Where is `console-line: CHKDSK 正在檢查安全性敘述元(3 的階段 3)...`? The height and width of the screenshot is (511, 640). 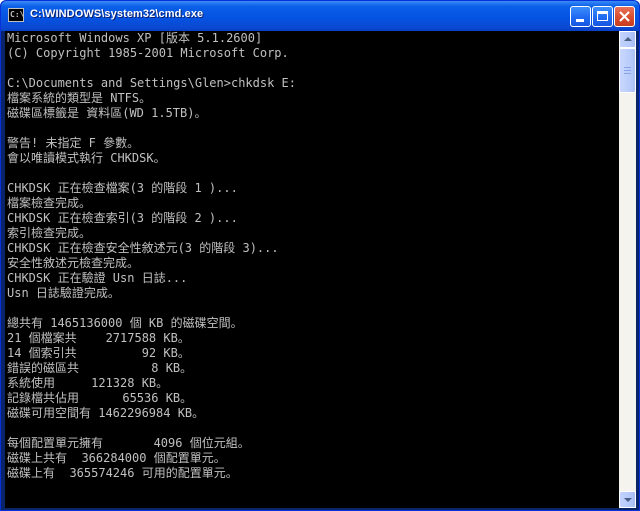
console-line: CHKDSK 正在檢查安全性敘述元(3 的階段 3)... is located at coordinates (143, 248).